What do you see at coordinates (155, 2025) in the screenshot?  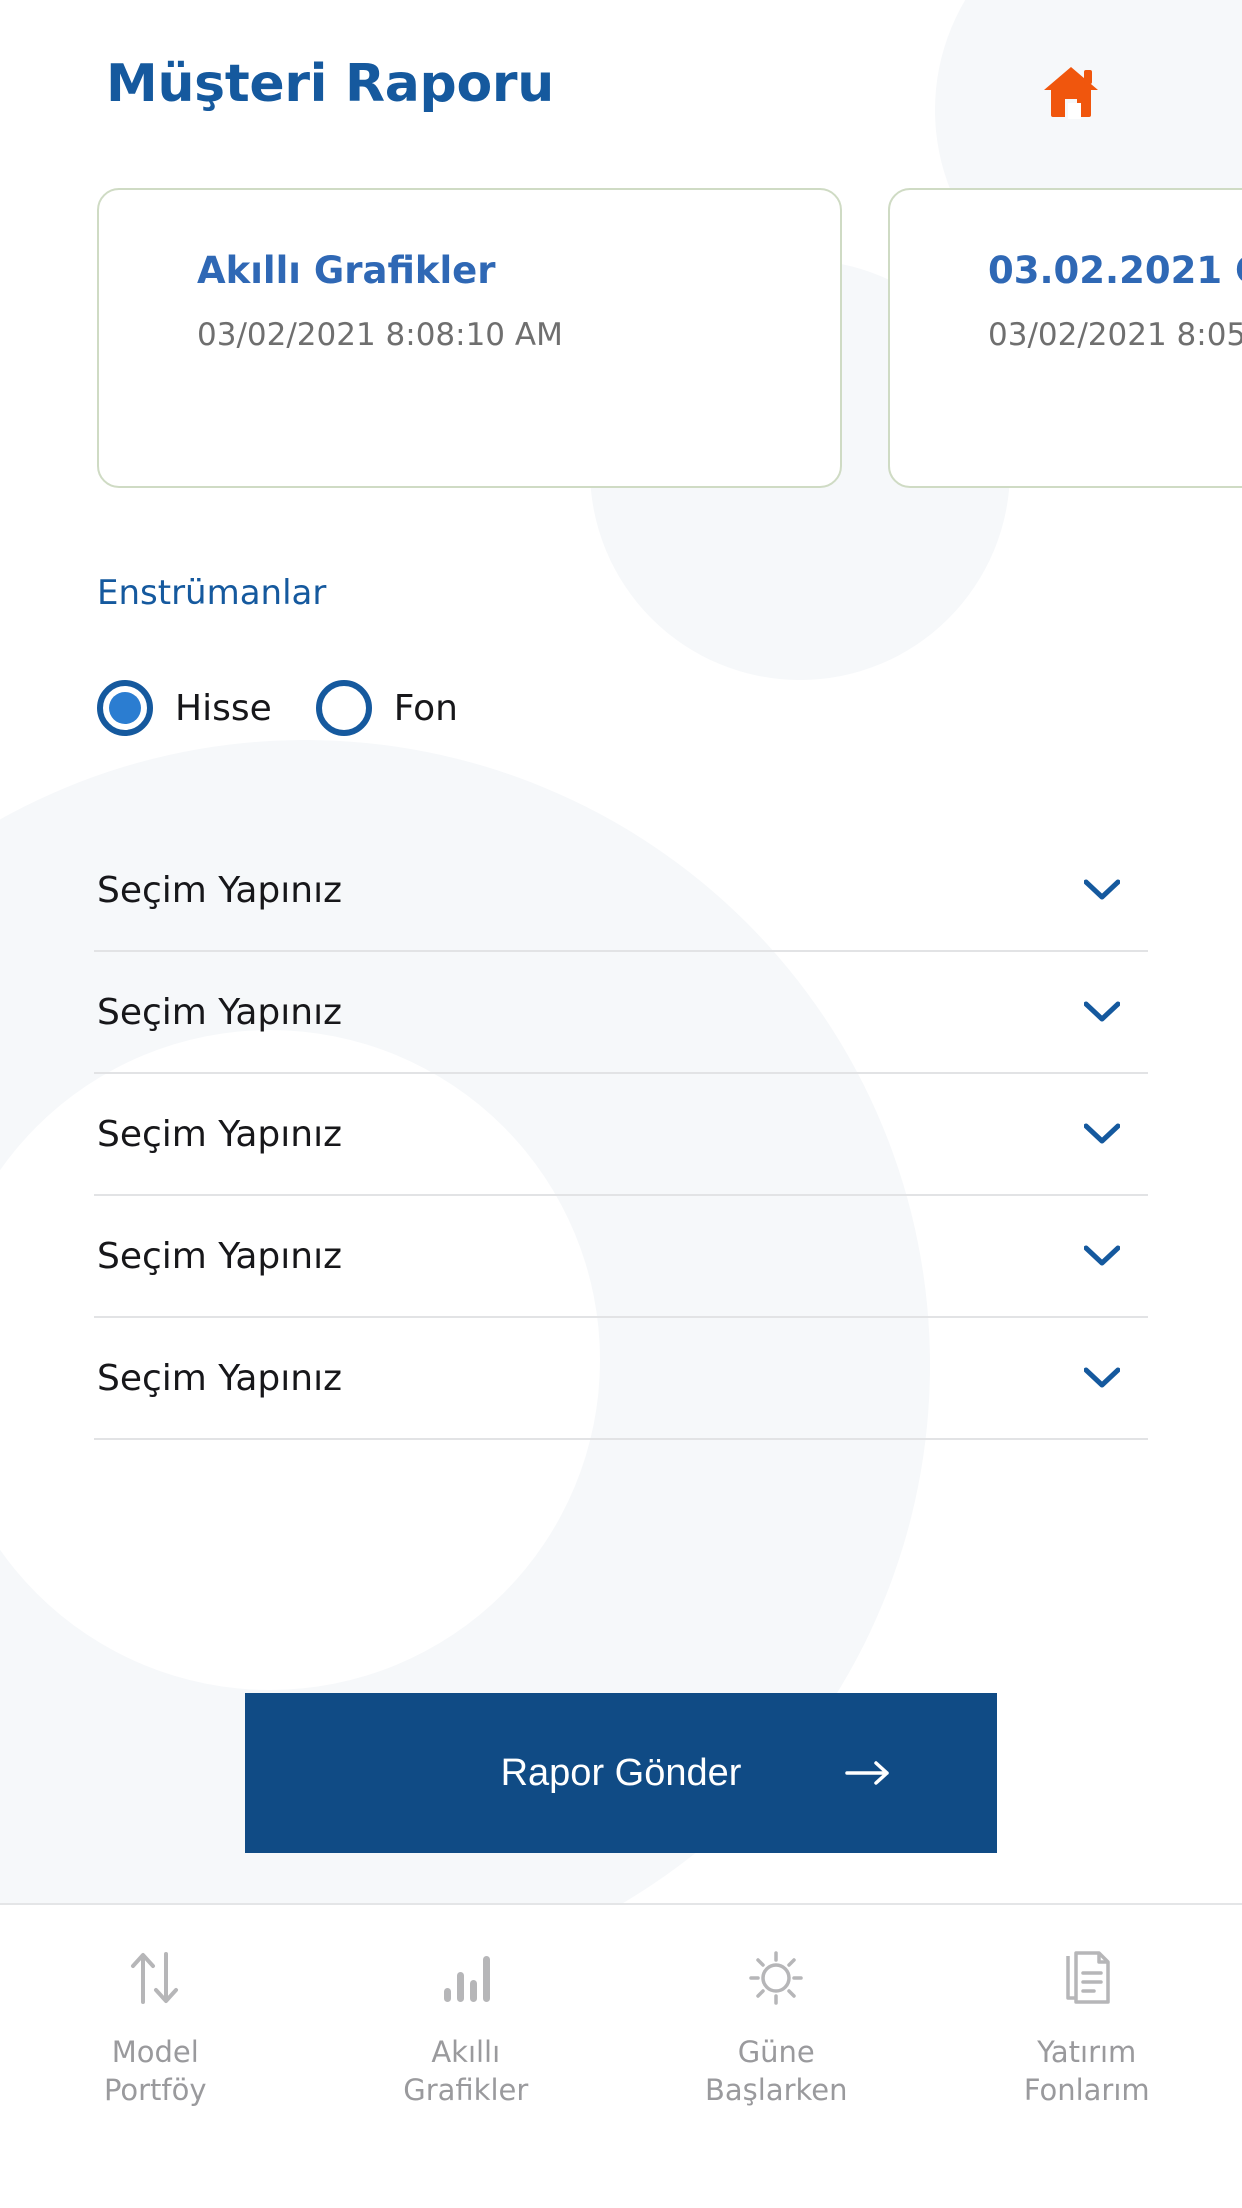 I see `nav-item-model-portfoy: Model Portföy` at bounding box center [155, 2025].